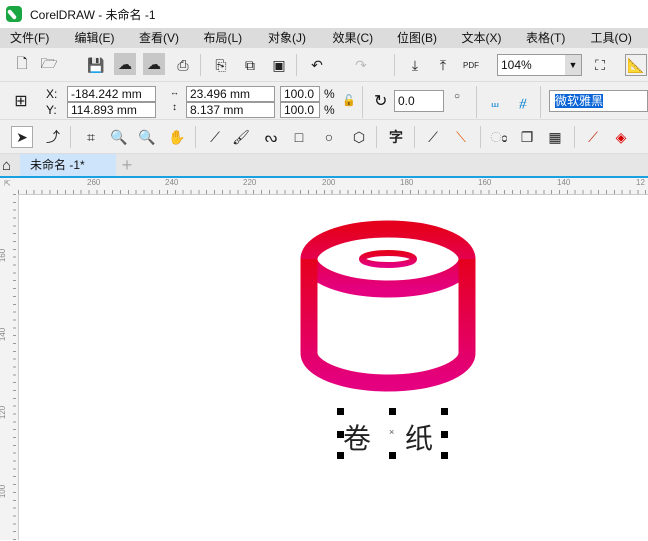 The height and width of the screenshot is (541, 648). I want to click on height-icon: ↕, so click(174, 107).